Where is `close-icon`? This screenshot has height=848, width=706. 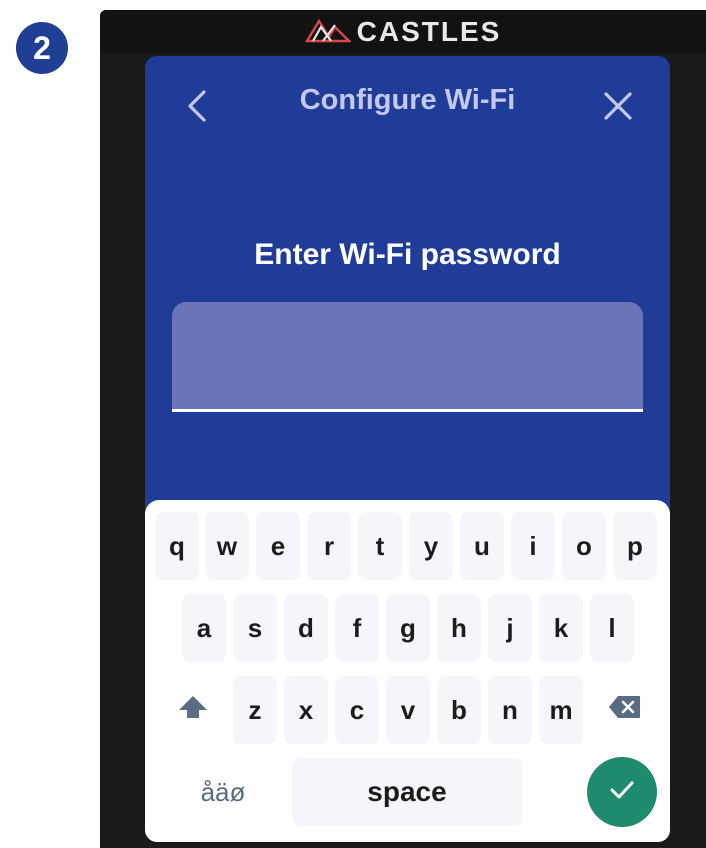
close-icon is located at coordinates (618, 108).